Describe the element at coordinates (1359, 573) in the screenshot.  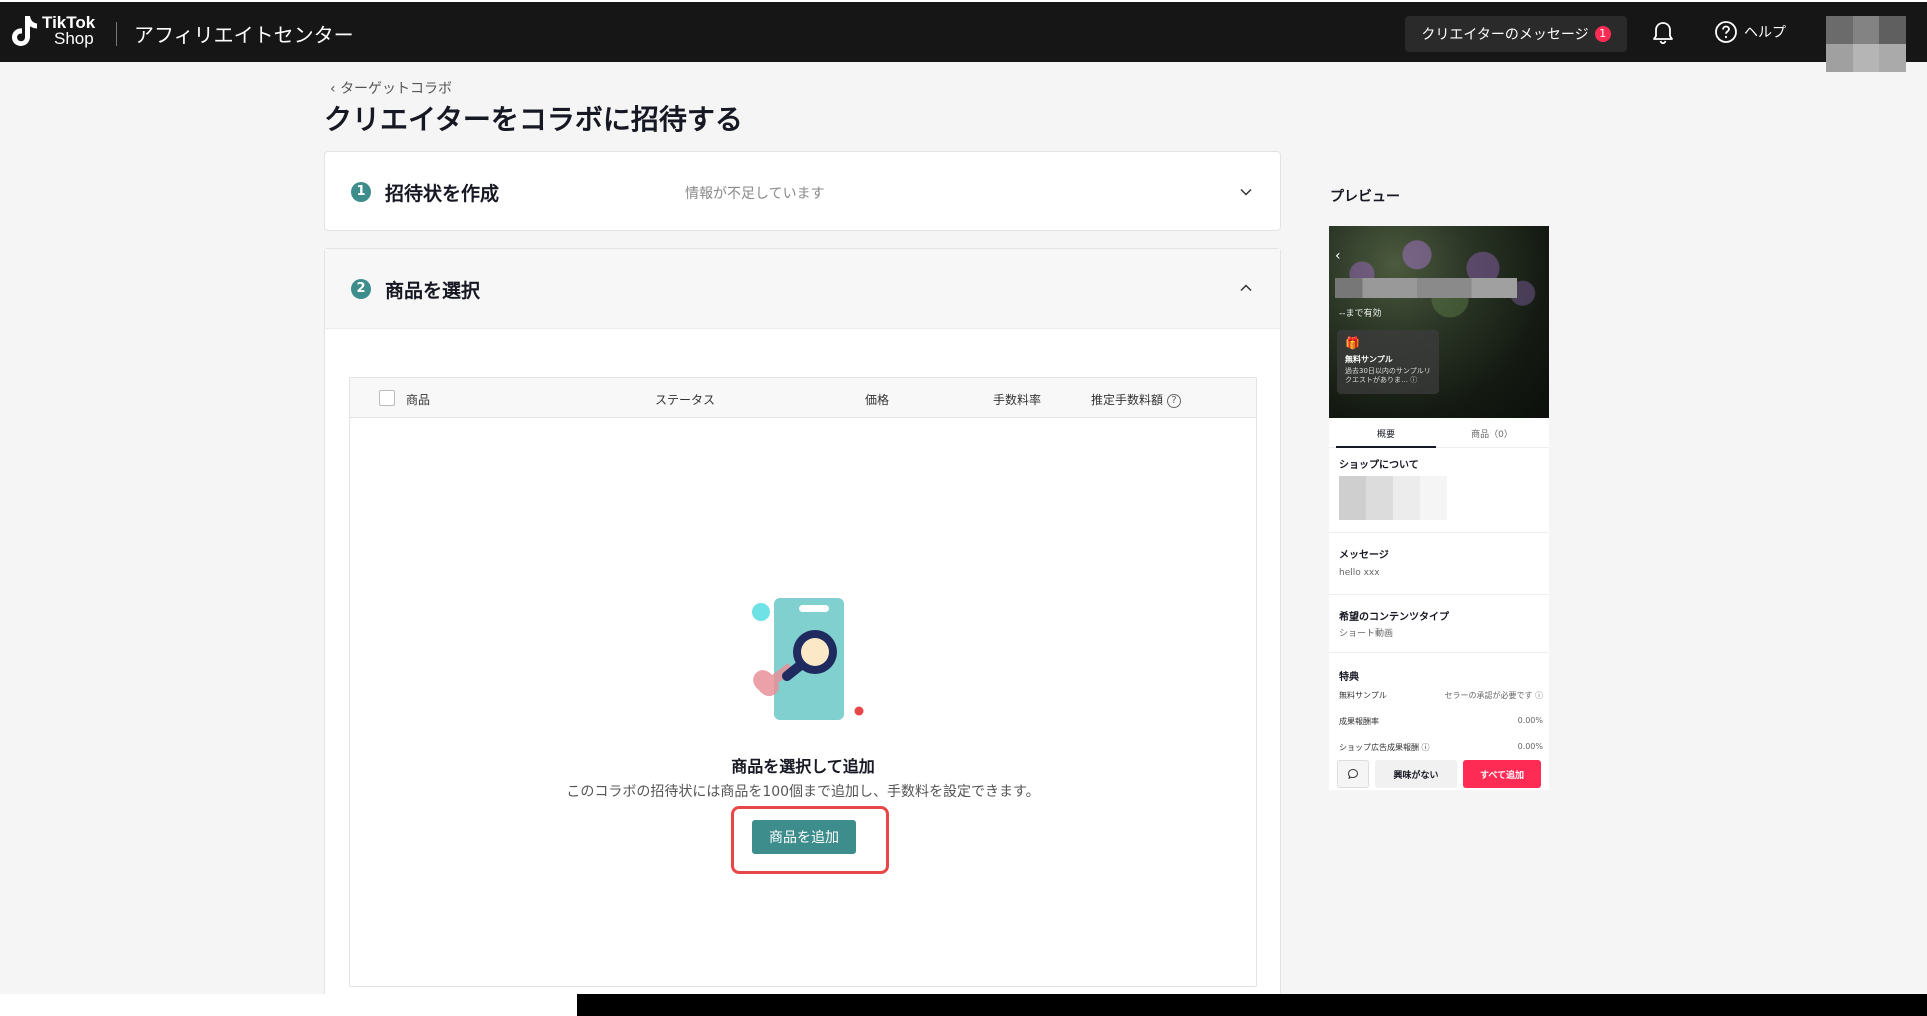
I see `message-text: hello xxx` at that location.